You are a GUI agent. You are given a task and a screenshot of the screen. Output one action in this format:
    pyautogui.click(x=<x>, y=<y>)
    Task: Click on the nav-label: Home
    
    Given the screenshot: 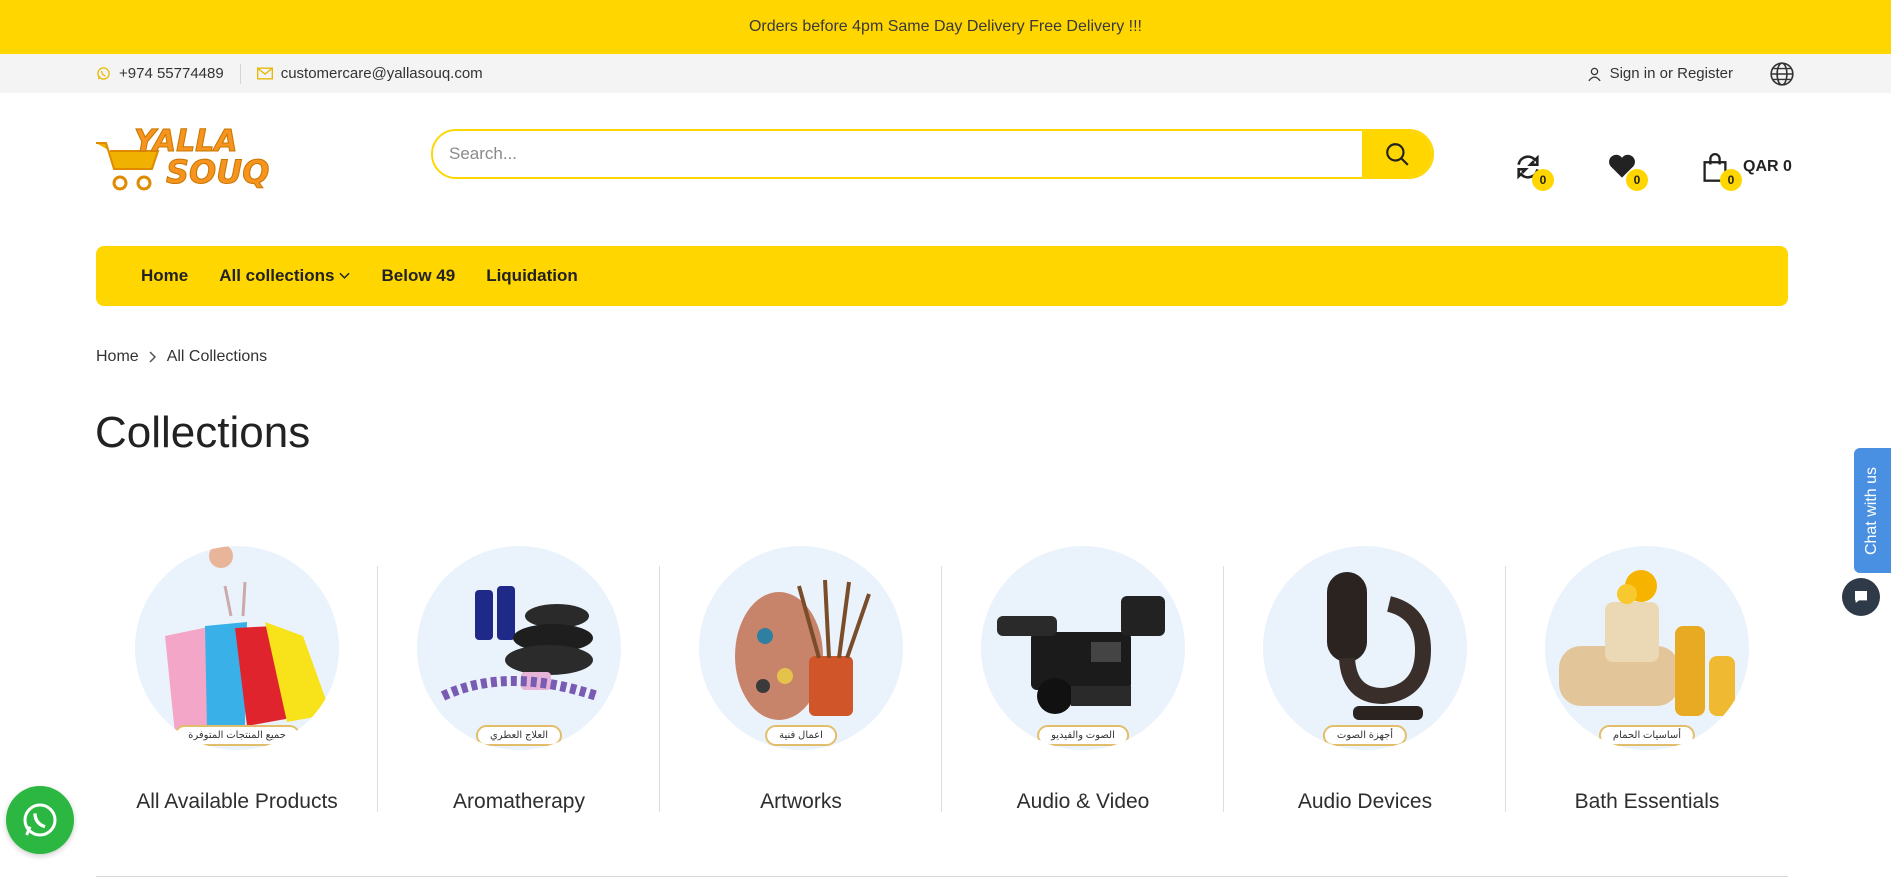 What is the action you would take?
    pyautogui.click(x=165, y=275)
    